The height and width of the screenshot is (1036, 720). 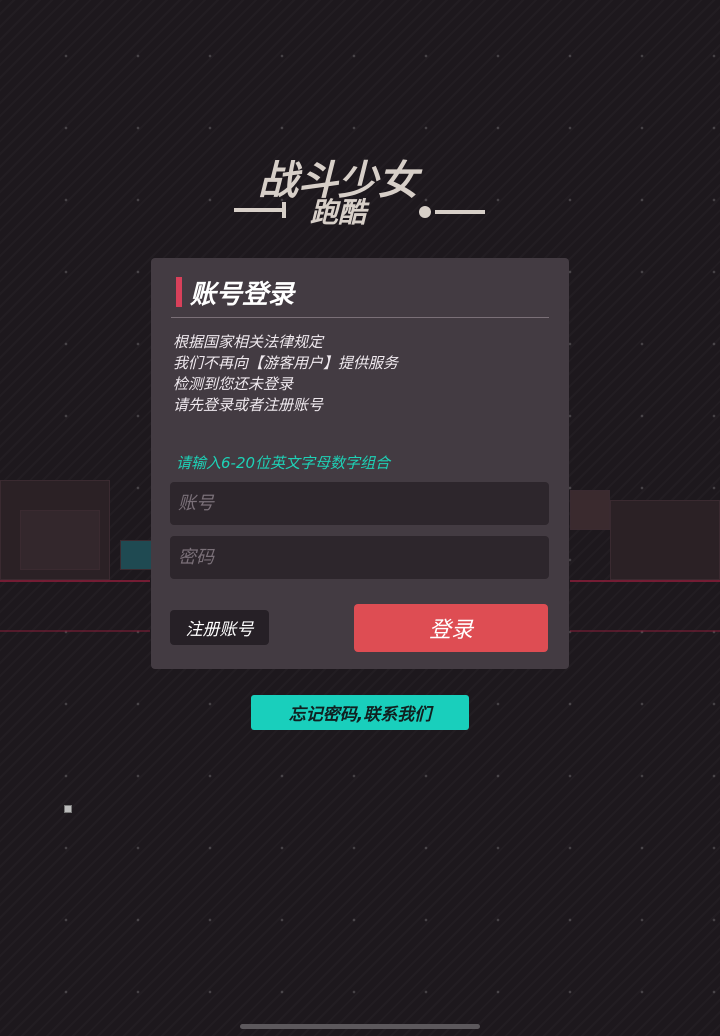 What do you see at coordinates (359, 193) in the screenshot?
I see `game-logo: 战斗少女 跑酷` at bounding box center [359, 193].